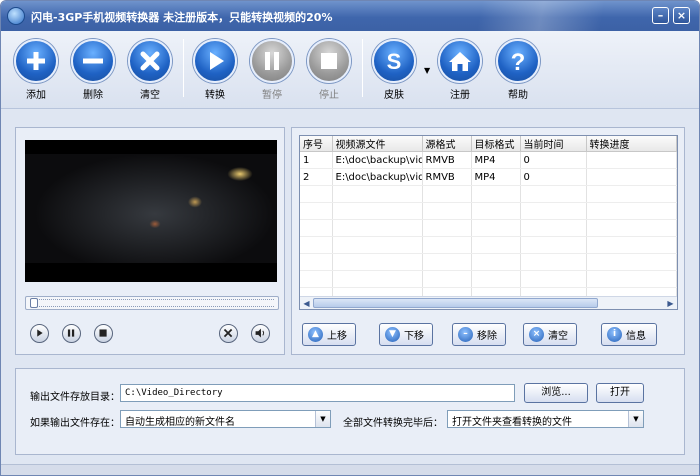 The image size is (700, 476). What do you see at coordinates (350, 469) in the screenshot?
I see `status-bar` at bounding box center [350, 469].